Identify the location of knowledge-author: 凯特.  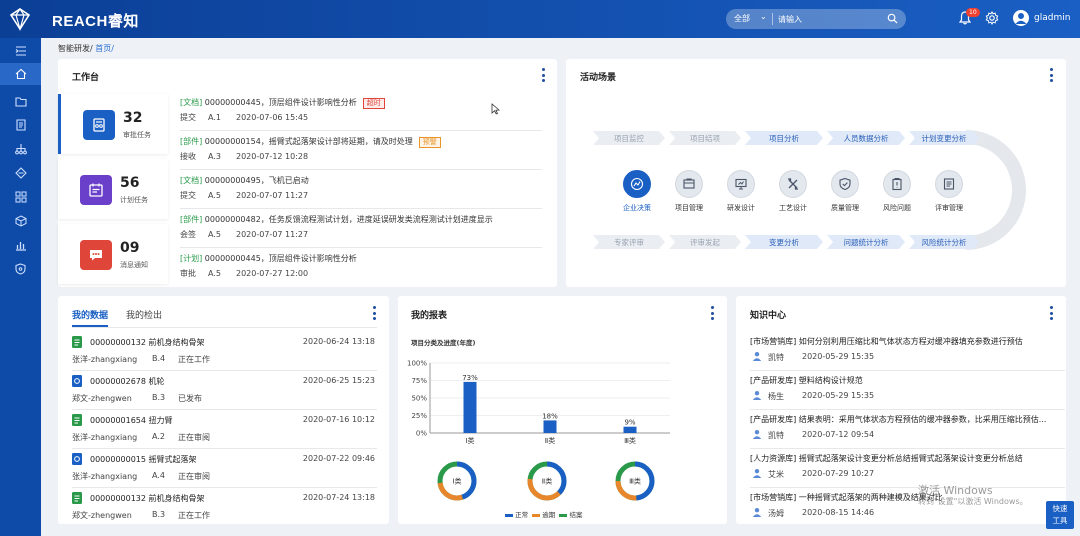
(776, 435).